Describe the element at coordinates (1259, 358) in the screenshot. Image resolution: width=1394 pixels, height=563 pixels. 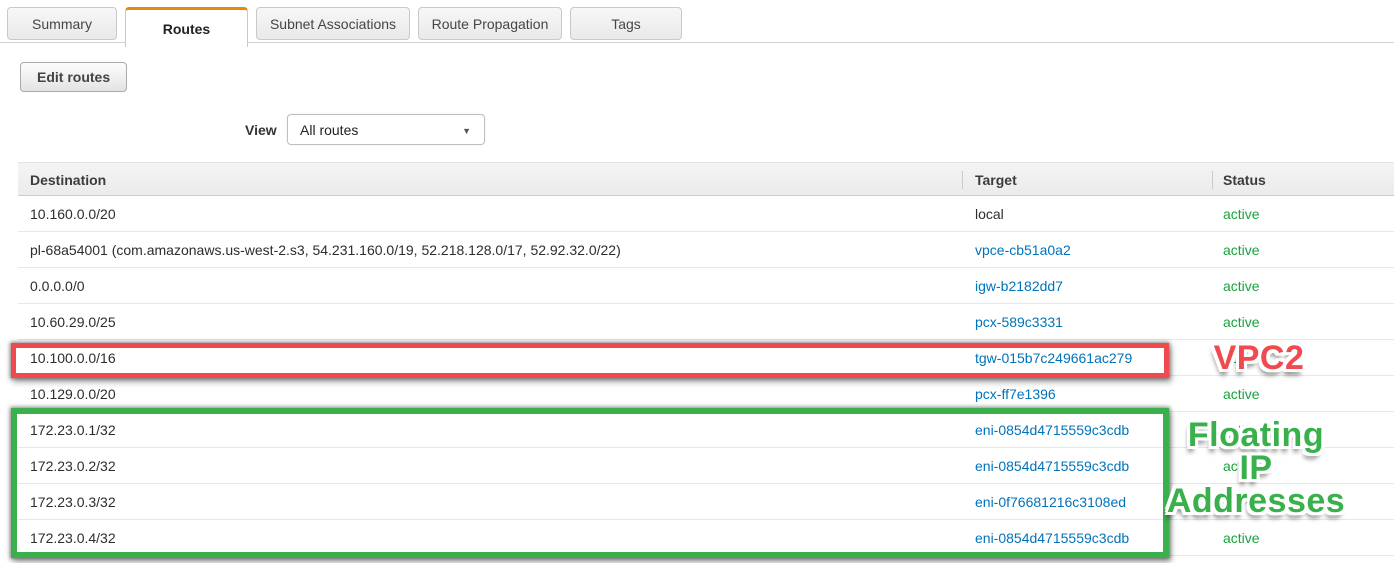
I see `vpc2-annotation-label: VPC2` at that location.